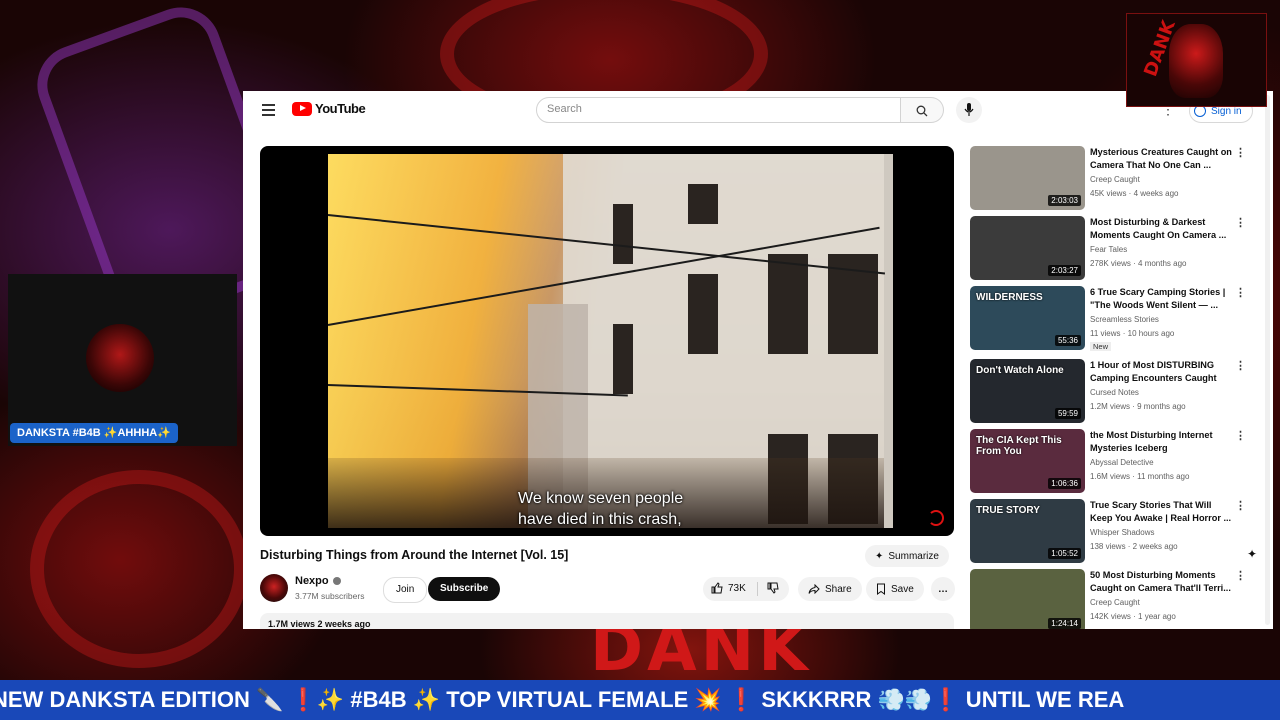  Describe the element at coordinates (1196, 61) in the screenshot. I see `logo-character` at that location.